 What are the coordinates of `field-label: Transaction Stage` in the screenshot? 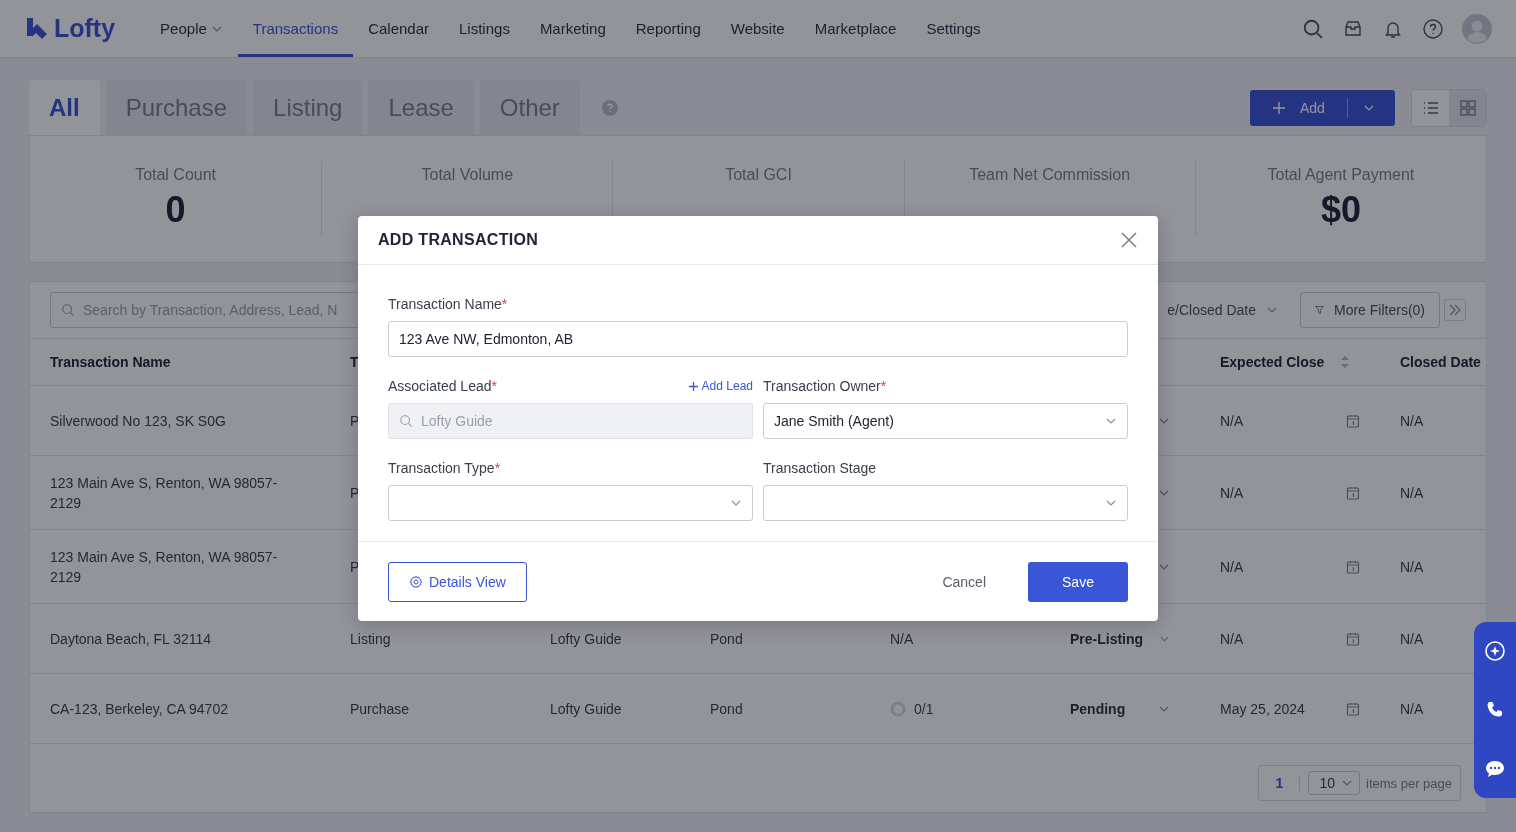 It's located at (820, 468).